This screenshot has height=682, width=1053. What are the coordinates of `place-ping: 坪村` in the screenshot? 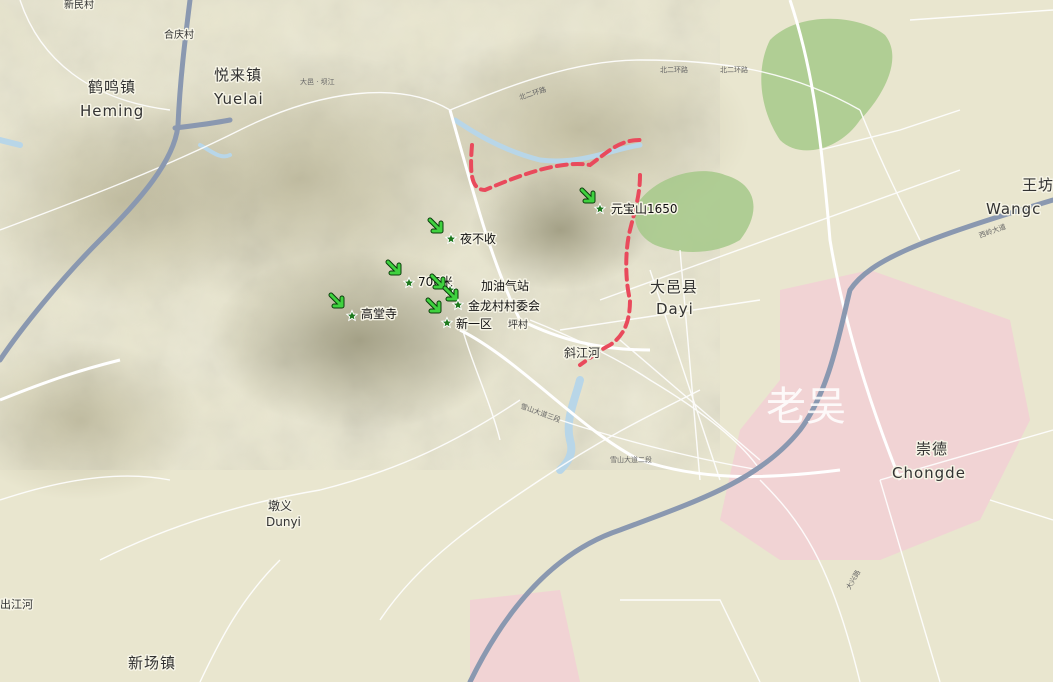 It's located at (518, 324).